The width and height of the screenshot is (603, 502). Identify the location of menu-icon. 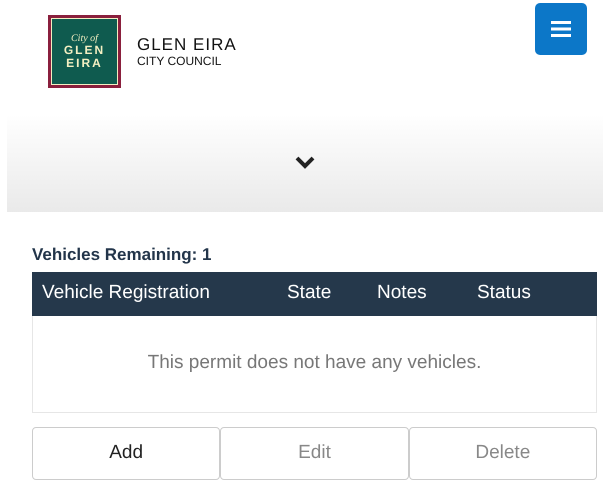
(561, 29).